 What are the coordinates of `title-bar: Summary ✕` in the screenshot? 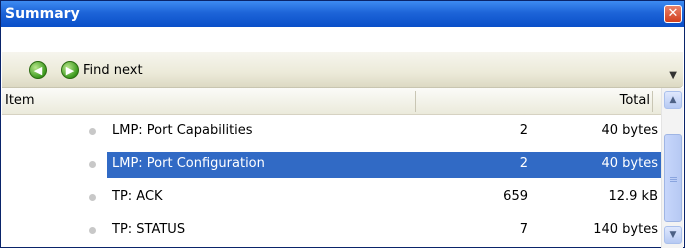 It's located at (342, 14).